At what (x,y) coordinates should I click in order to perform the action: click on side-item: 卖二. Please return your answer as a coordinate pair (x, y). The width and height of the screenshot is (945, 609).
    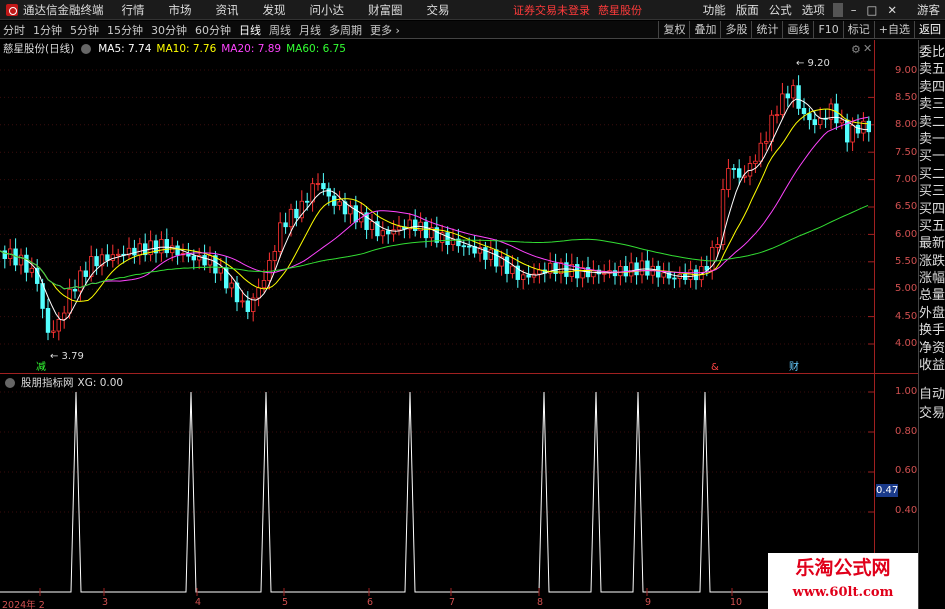
    Looking at the image, I should click on (932, 122).